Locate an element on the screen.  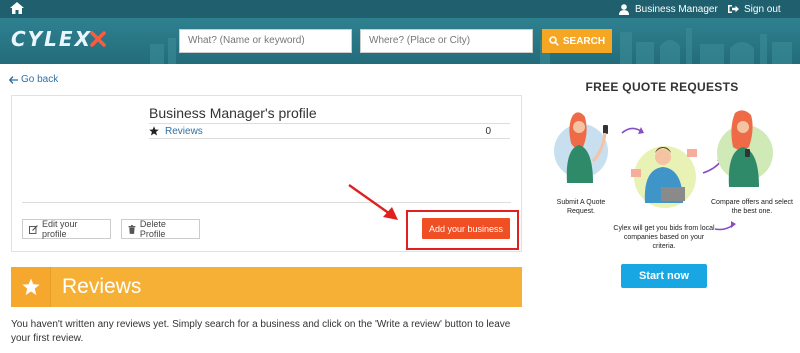
go-back-link: Go back is located at coordinates (33, 79).